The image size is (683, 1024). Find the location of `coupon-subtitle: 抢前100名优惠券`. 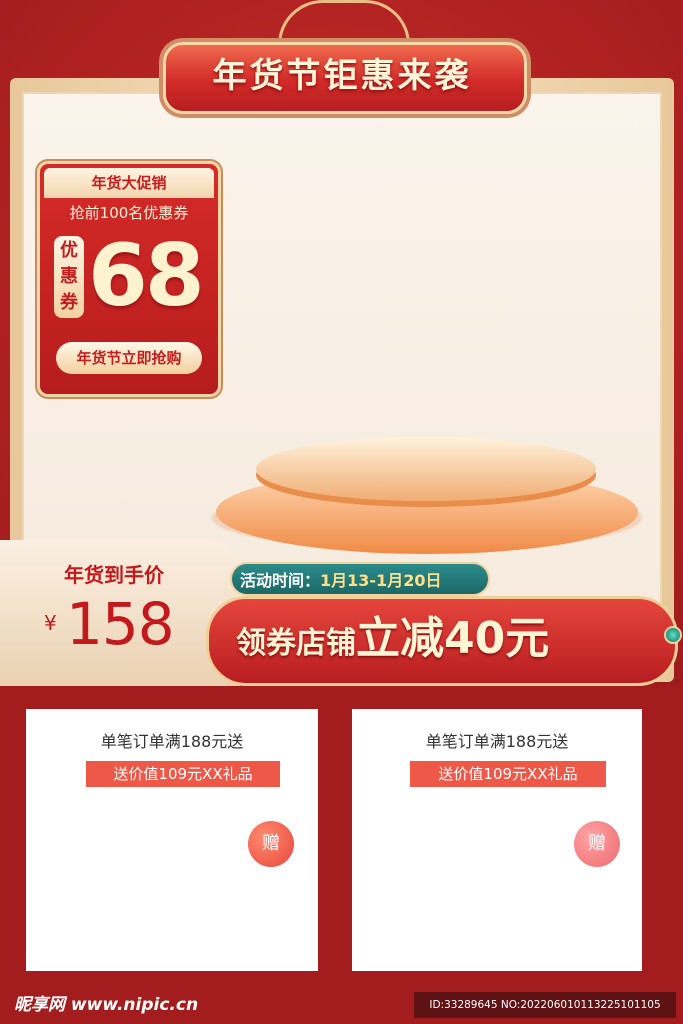

coupon-subtitle: 抢前100名优惠券 is located at coordinates (129, 213).